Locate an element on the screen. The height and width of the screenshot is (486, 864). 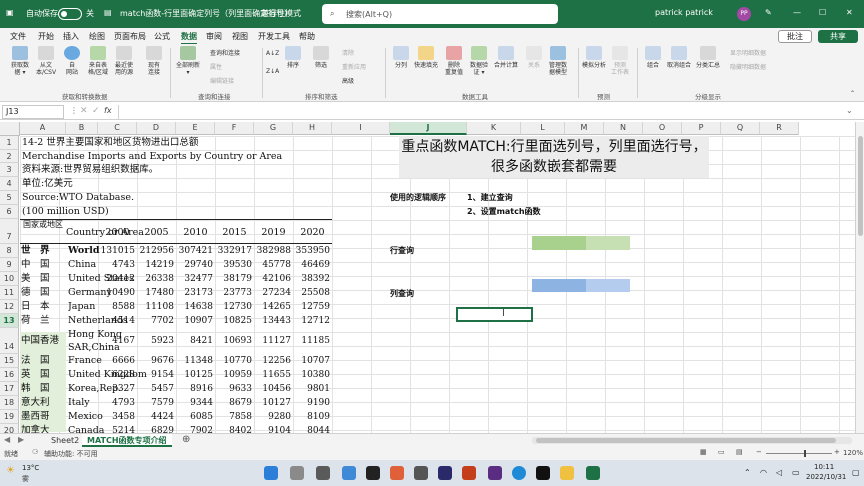
row-header: 20 is located at coordinates (9, 428).